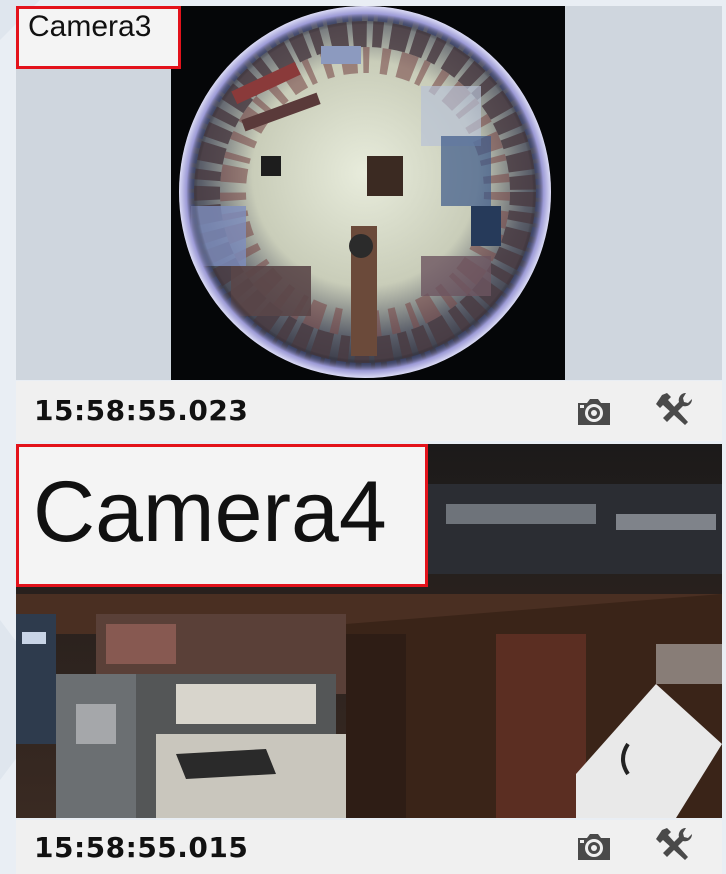 The height and width of the screenshot is (874, 726). I want to click on camera3-snapshot-button, so click(594, 411).